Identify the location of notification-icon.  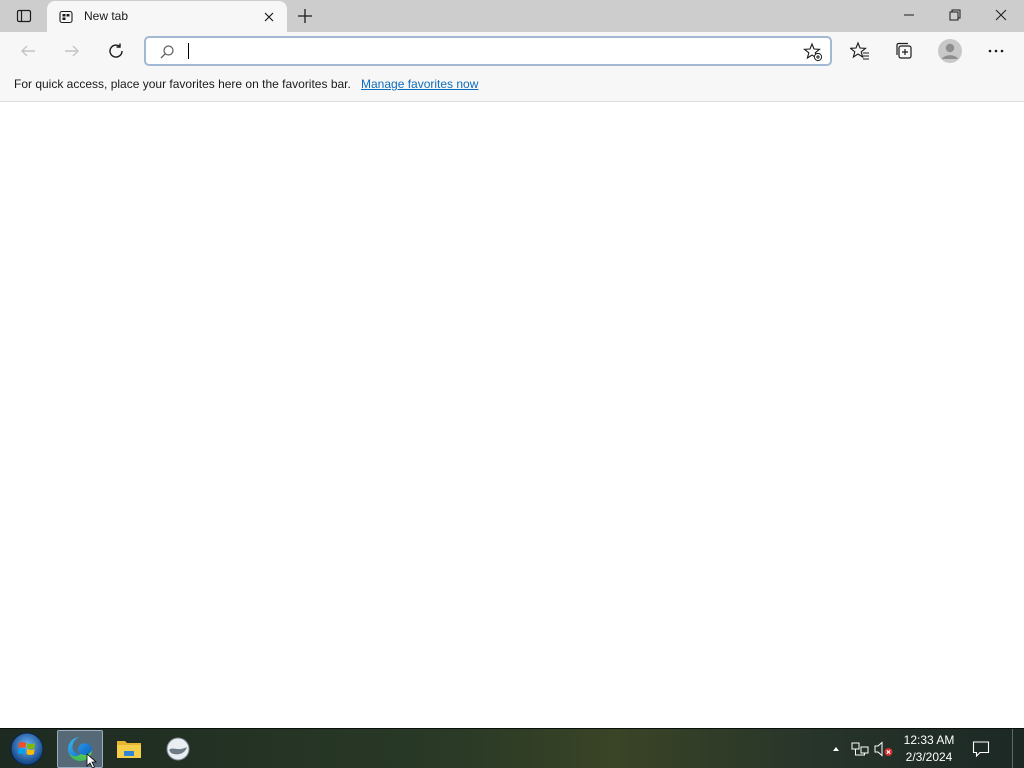
(981, 749).